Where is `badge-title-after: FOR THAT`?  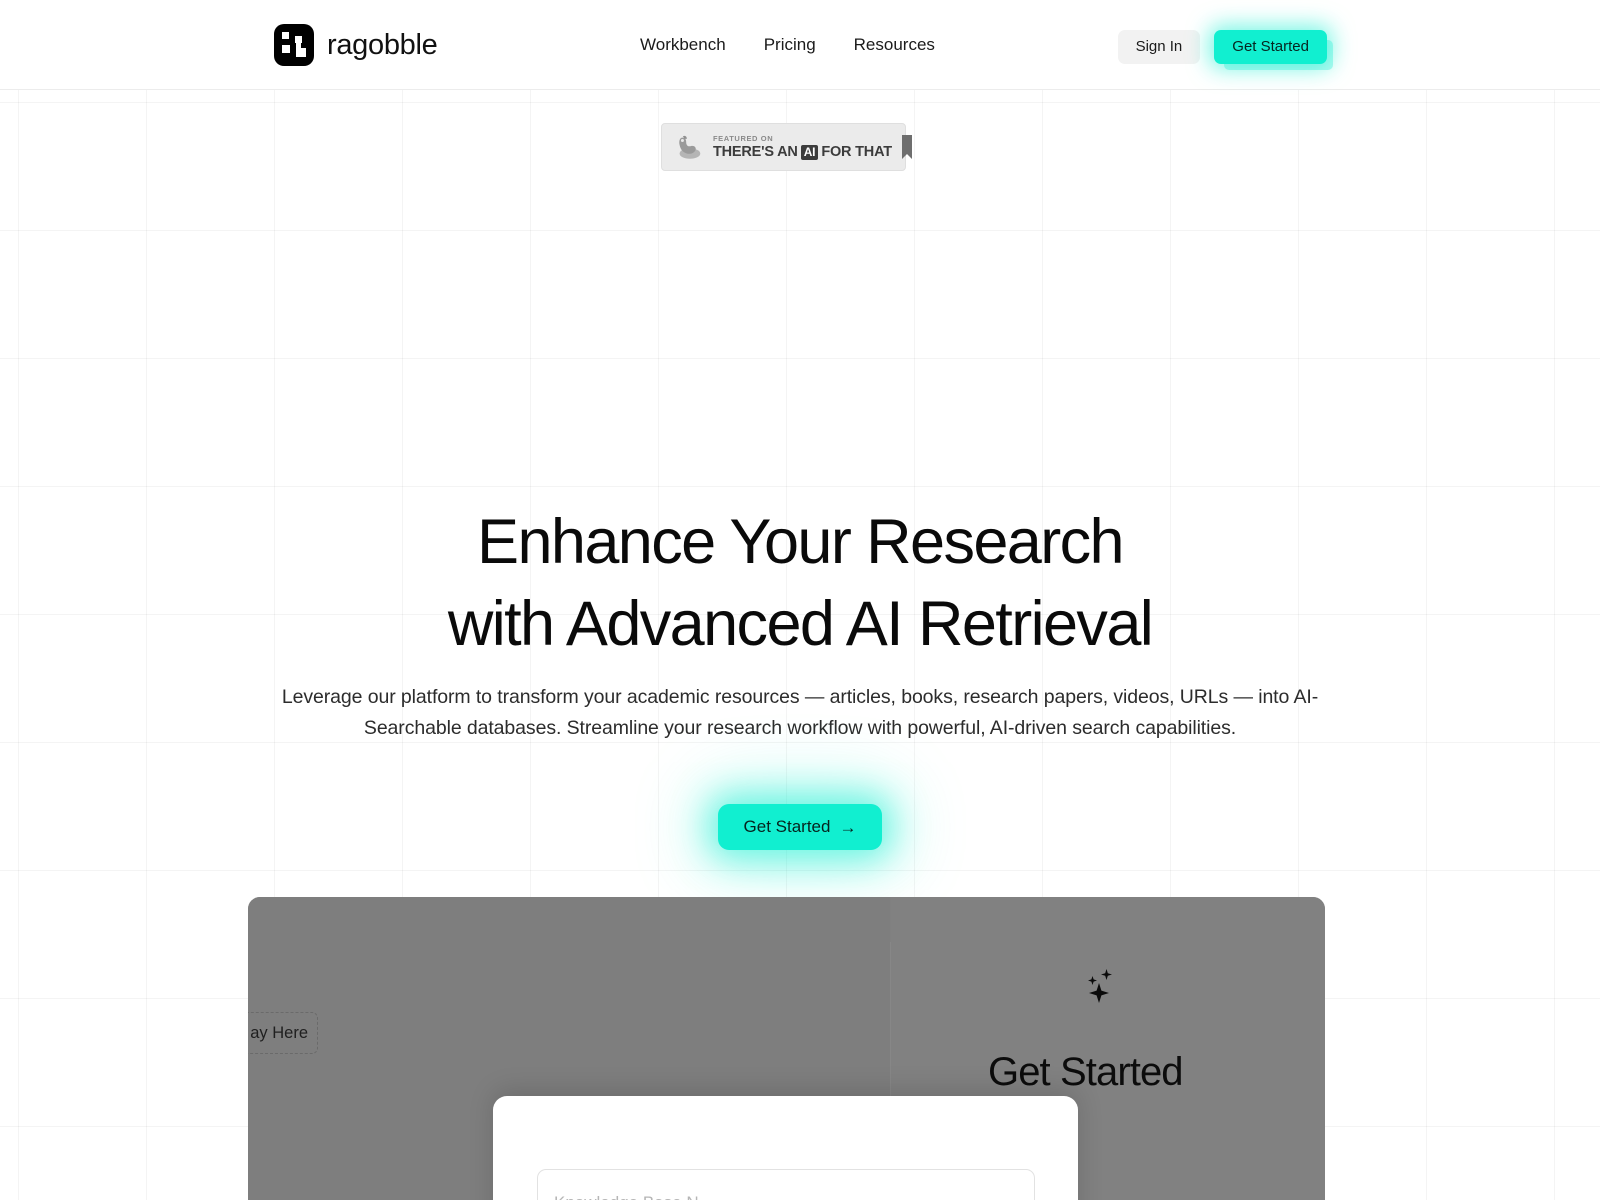 badge-title-after: FOR THAT is located at coordinates (856, 152).